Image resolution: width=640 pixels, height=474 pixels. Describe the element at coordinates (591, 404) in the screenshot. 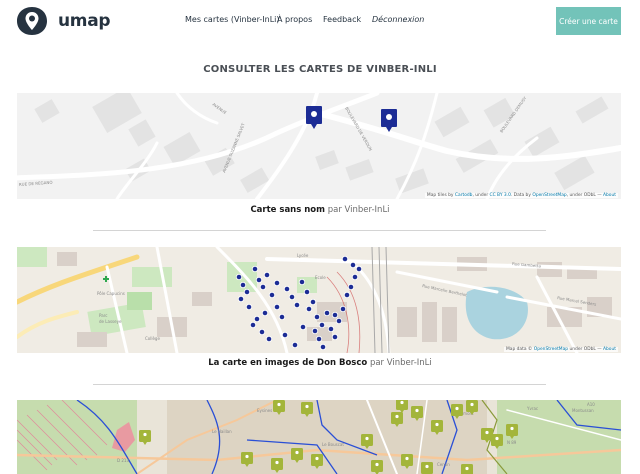

I see `svg-text: A10` at that location.